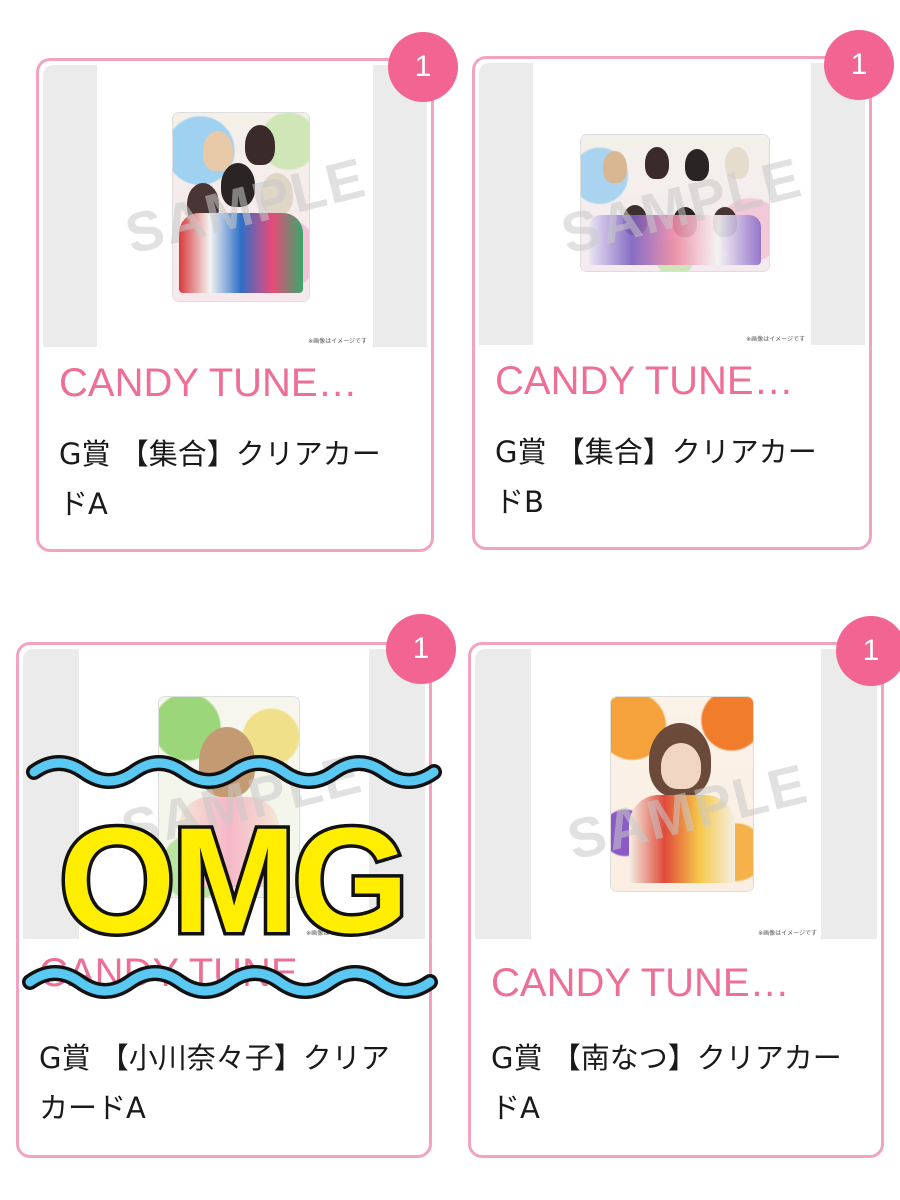  I want to click on product-name: G賞 【集合】クリアカードA, so click(234, 479).